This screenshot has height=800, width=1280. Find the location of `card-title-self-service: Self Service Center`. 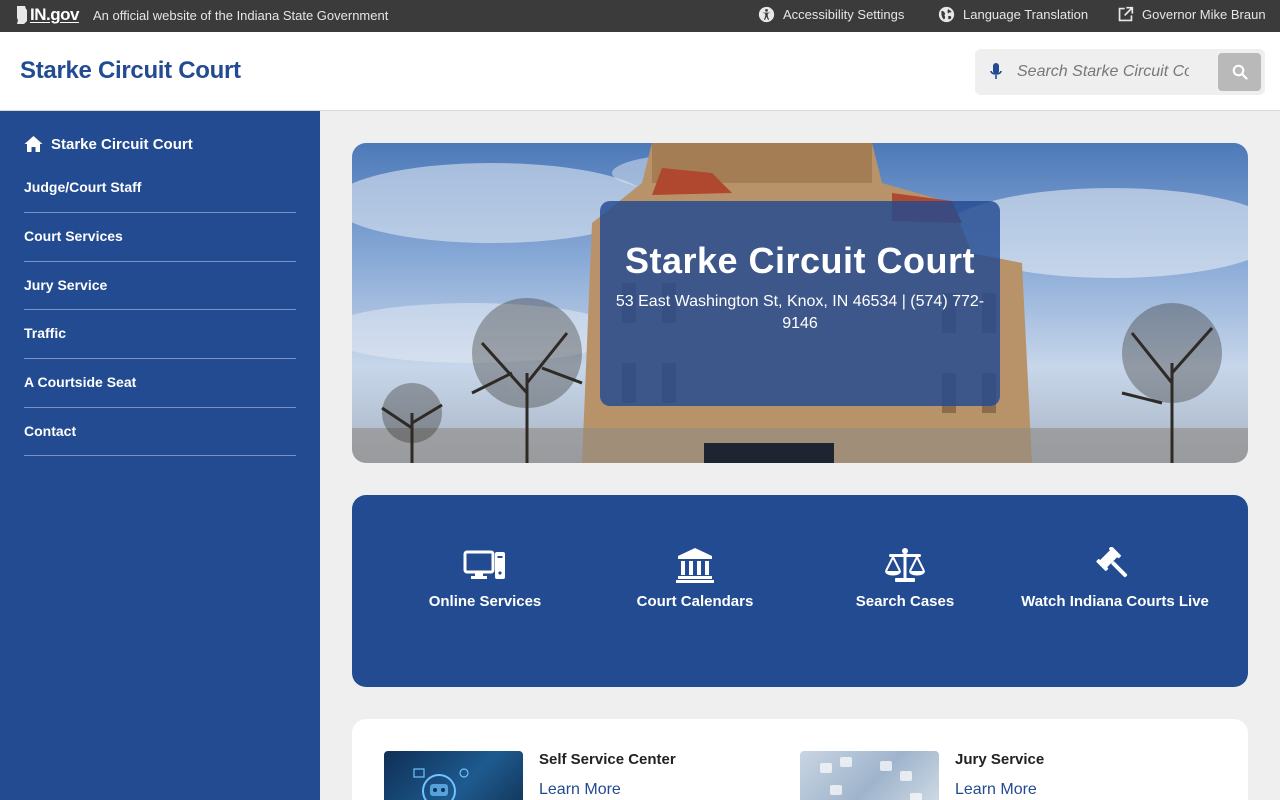

card-title-self-service: Self Service Center is located at coordinates (607, 759).